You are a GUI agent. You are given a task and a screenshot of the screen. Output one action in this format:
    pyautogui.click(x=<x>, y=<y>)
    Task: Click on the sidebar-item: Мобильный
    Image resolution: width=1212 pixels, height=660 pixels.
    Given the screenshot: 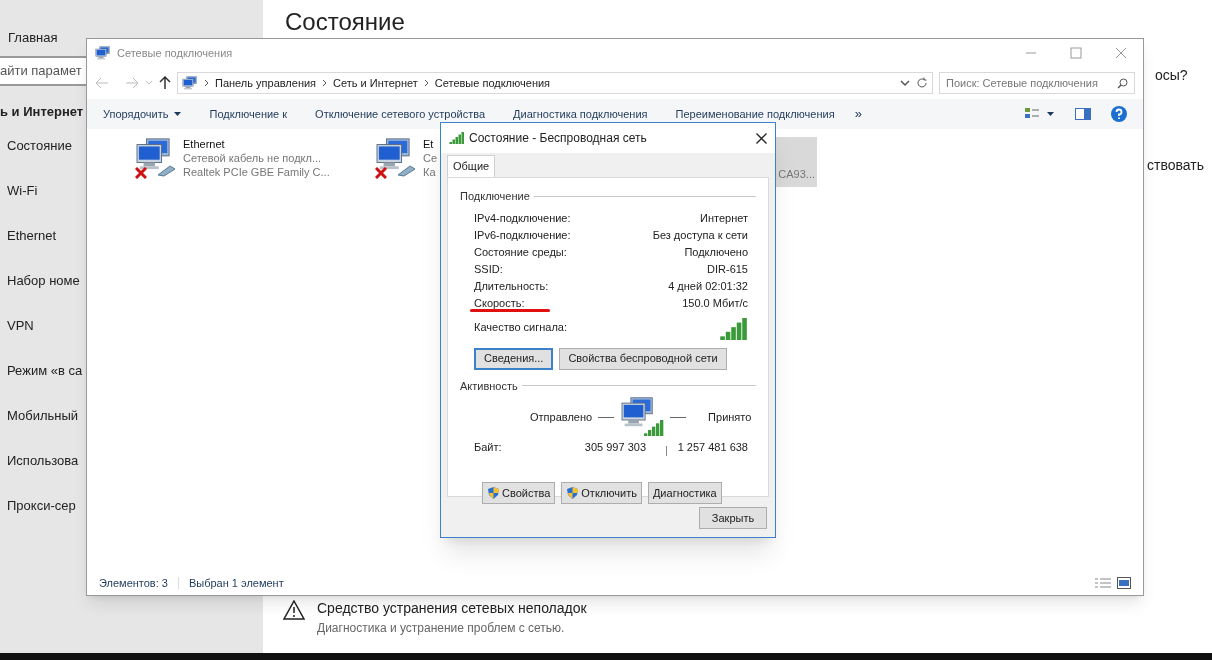 What is the action you would take?
    pyautogui.click(x=43, y=416)
    